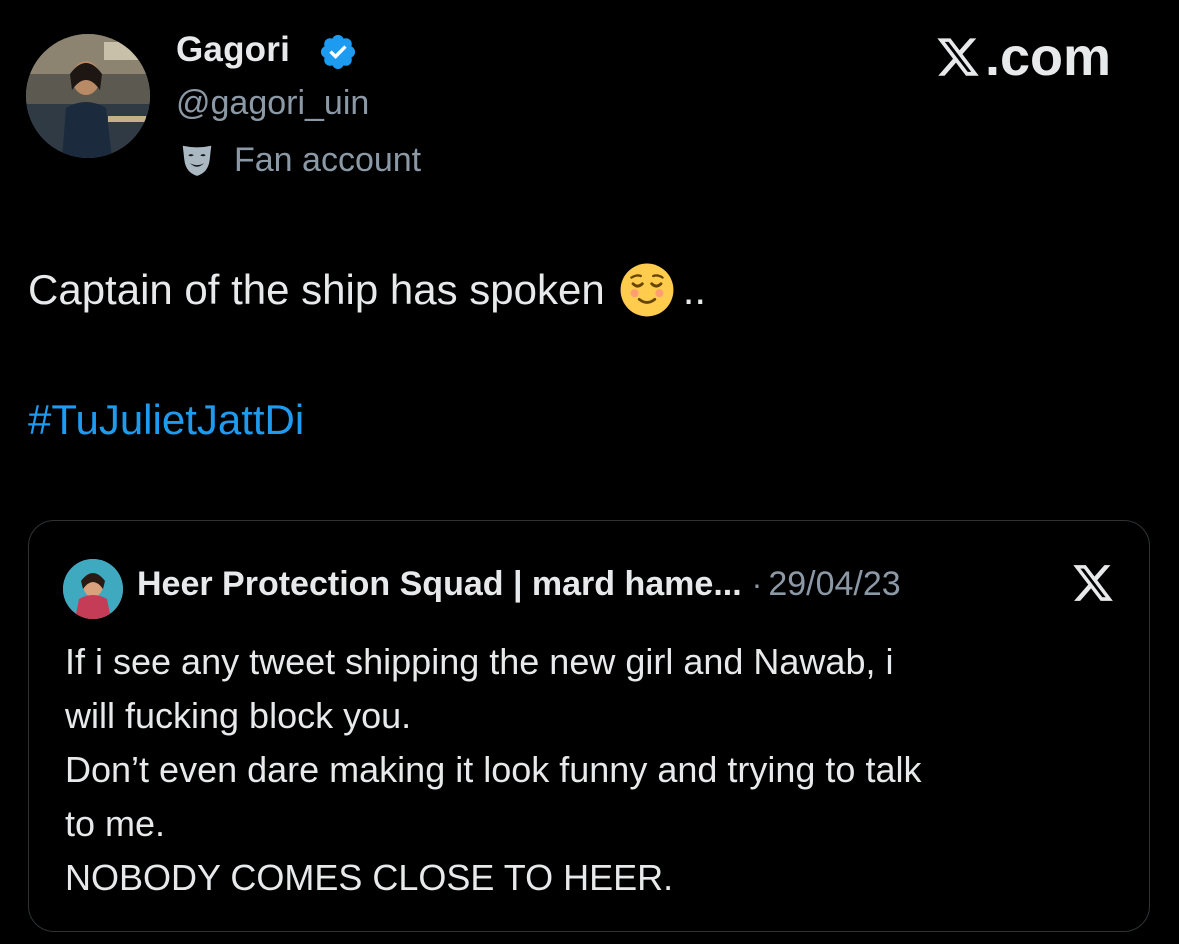  What do you see at coordinates (694, 289) in the screenshot?
I see `tweet-trailing: ..` at bounding box center [694, 289].